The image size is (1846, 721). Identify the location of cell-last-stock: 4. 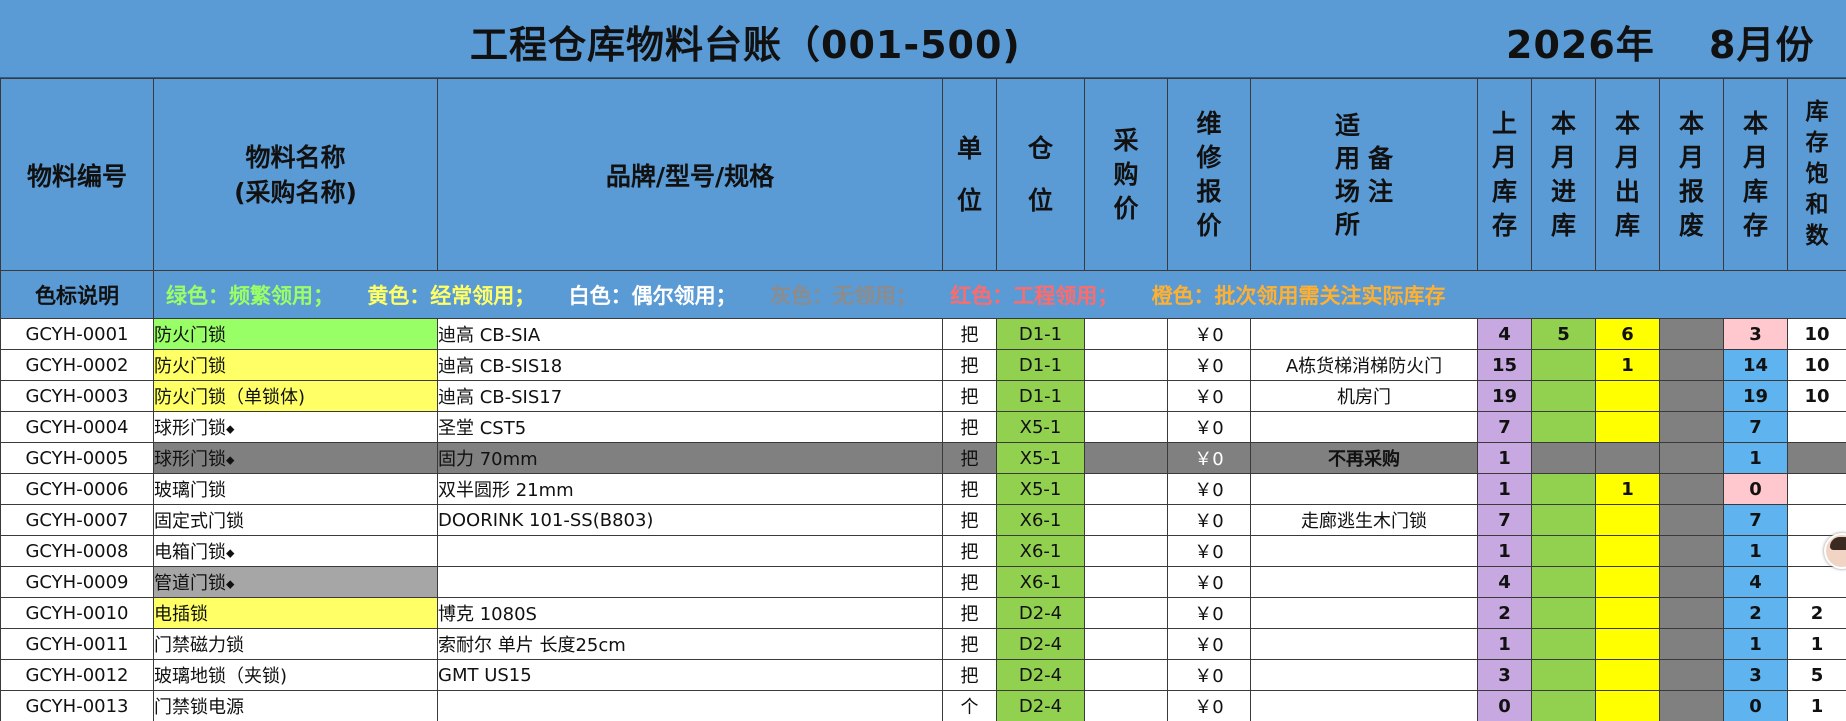
(1504, 334).